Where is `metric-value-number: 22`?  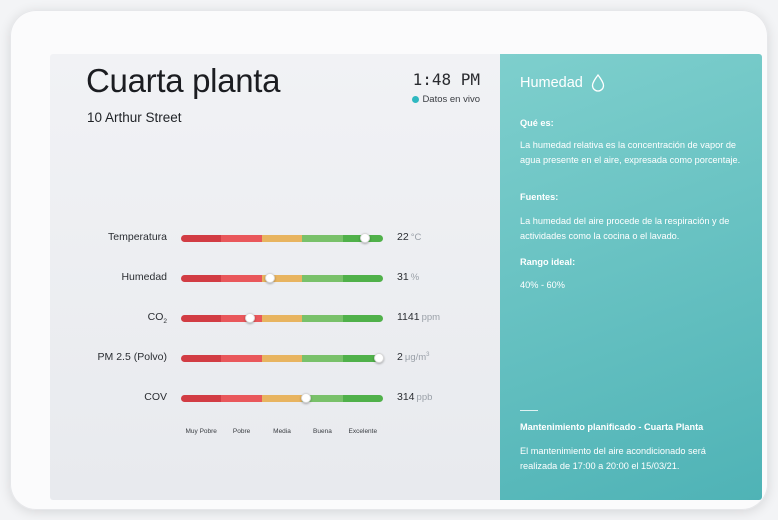
metric-value-number: 22 is located at coordinates (403, 237).